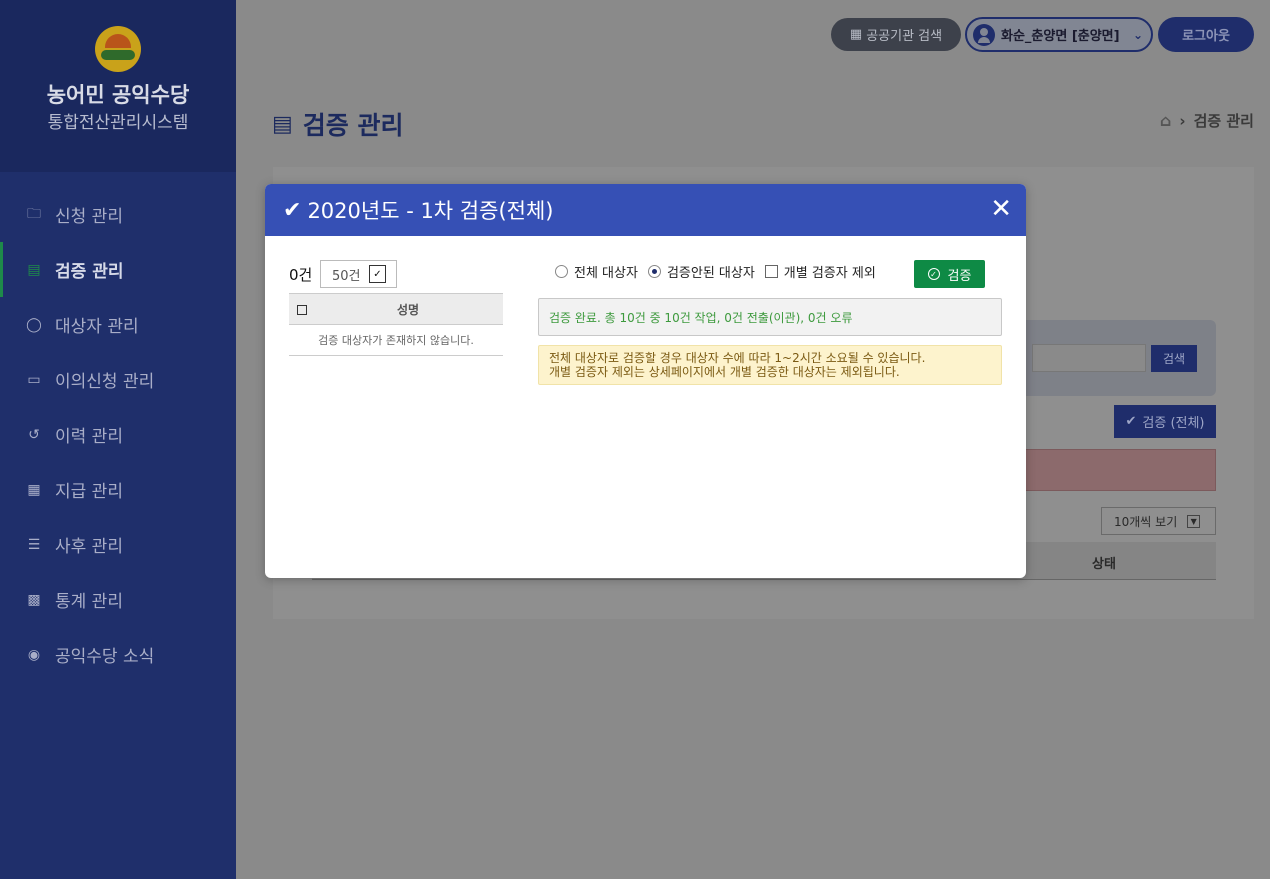 Image resolution: width=1270 pixels, height=879 pixels. I want to click on page-size-select: 10개씩 보기 ▼, so click(1158, 521).